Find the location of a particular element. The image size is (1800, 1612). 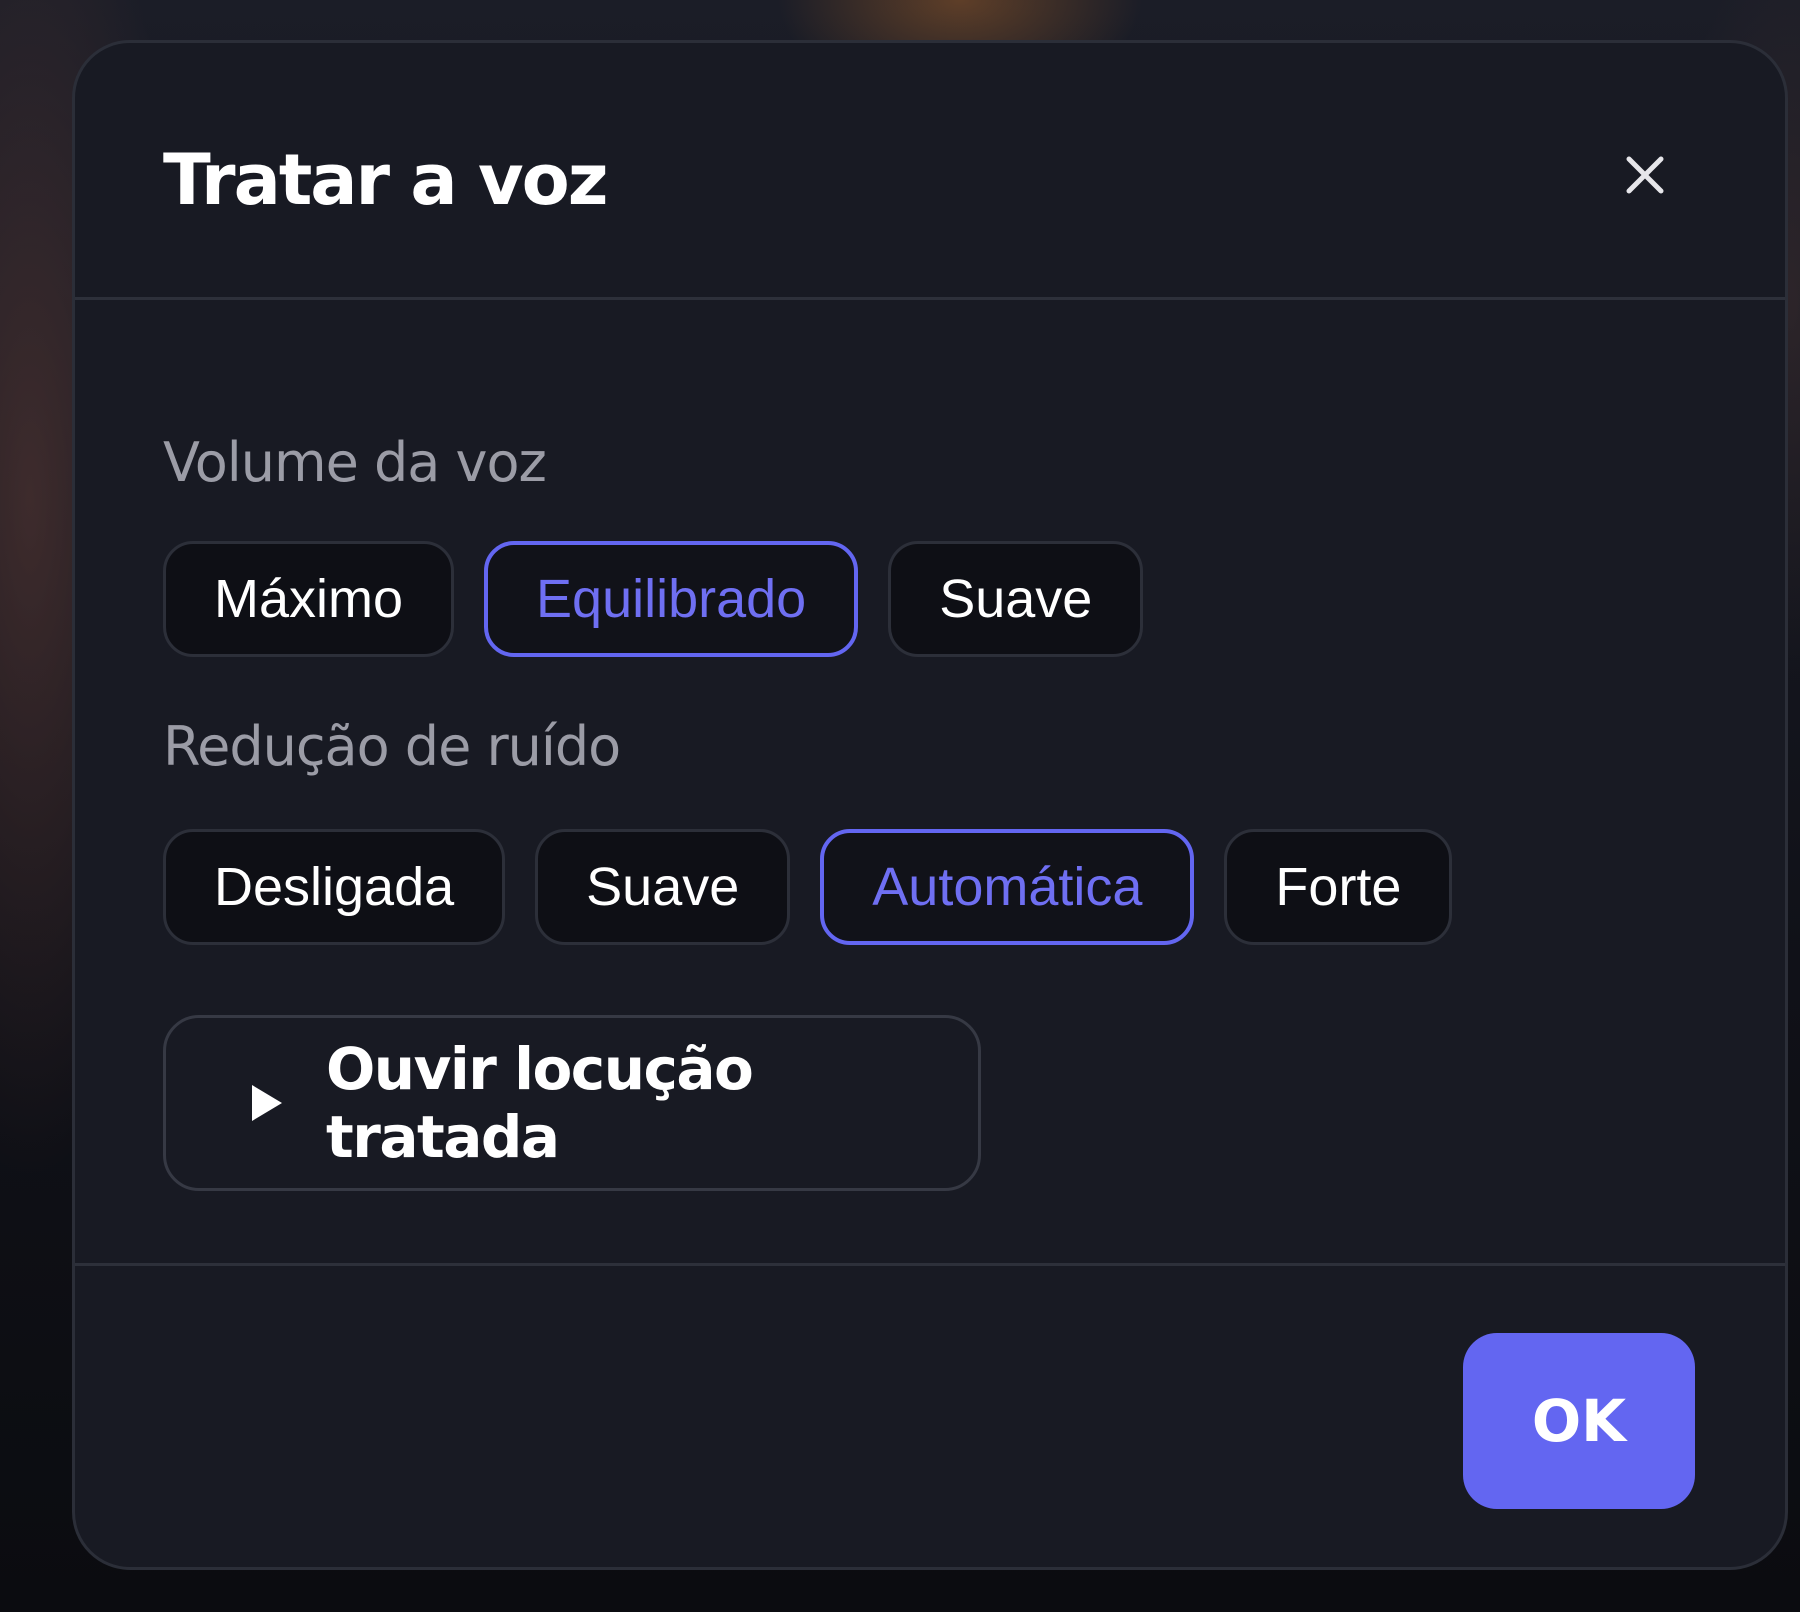

noise-option-desligada: Desligada is located at coordinates (334, 887).